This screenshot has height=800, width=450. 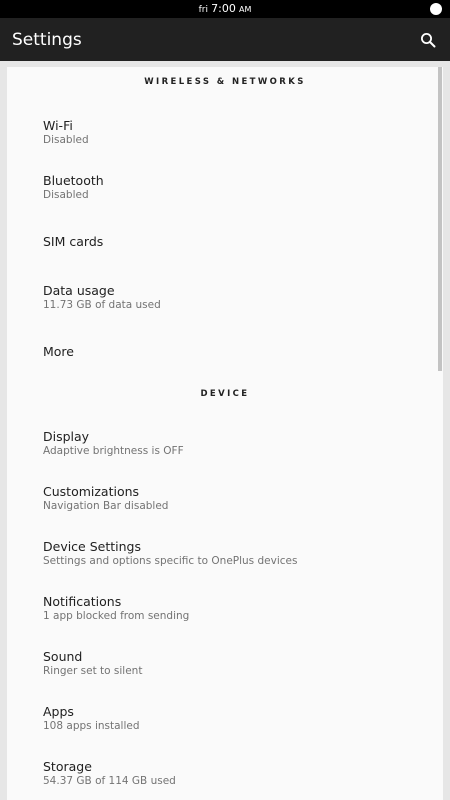 What do you see at coordinates (73, 241) in the screenshot?
I see `setting-title: SIM cards` at bounding box center [73, 241].